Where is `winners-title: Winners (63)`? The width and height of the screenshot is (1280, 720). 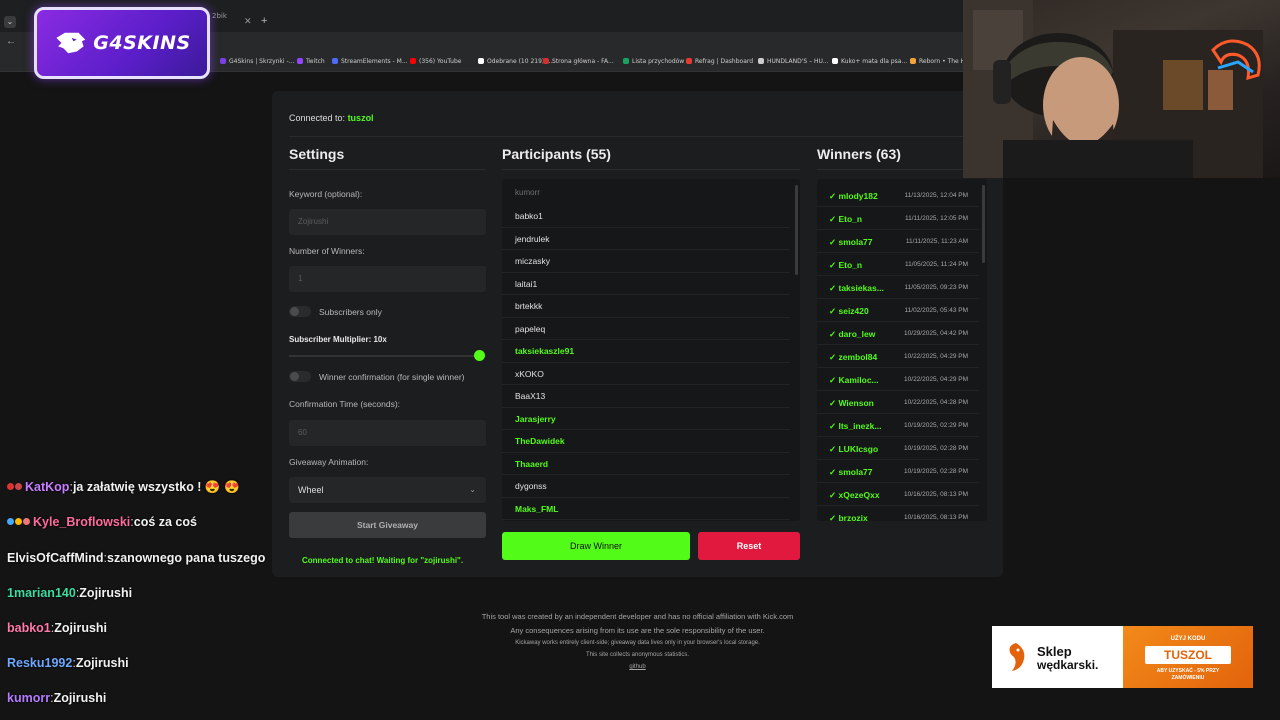
winners-title: Winners (63) is located at coordinates (859, 154).